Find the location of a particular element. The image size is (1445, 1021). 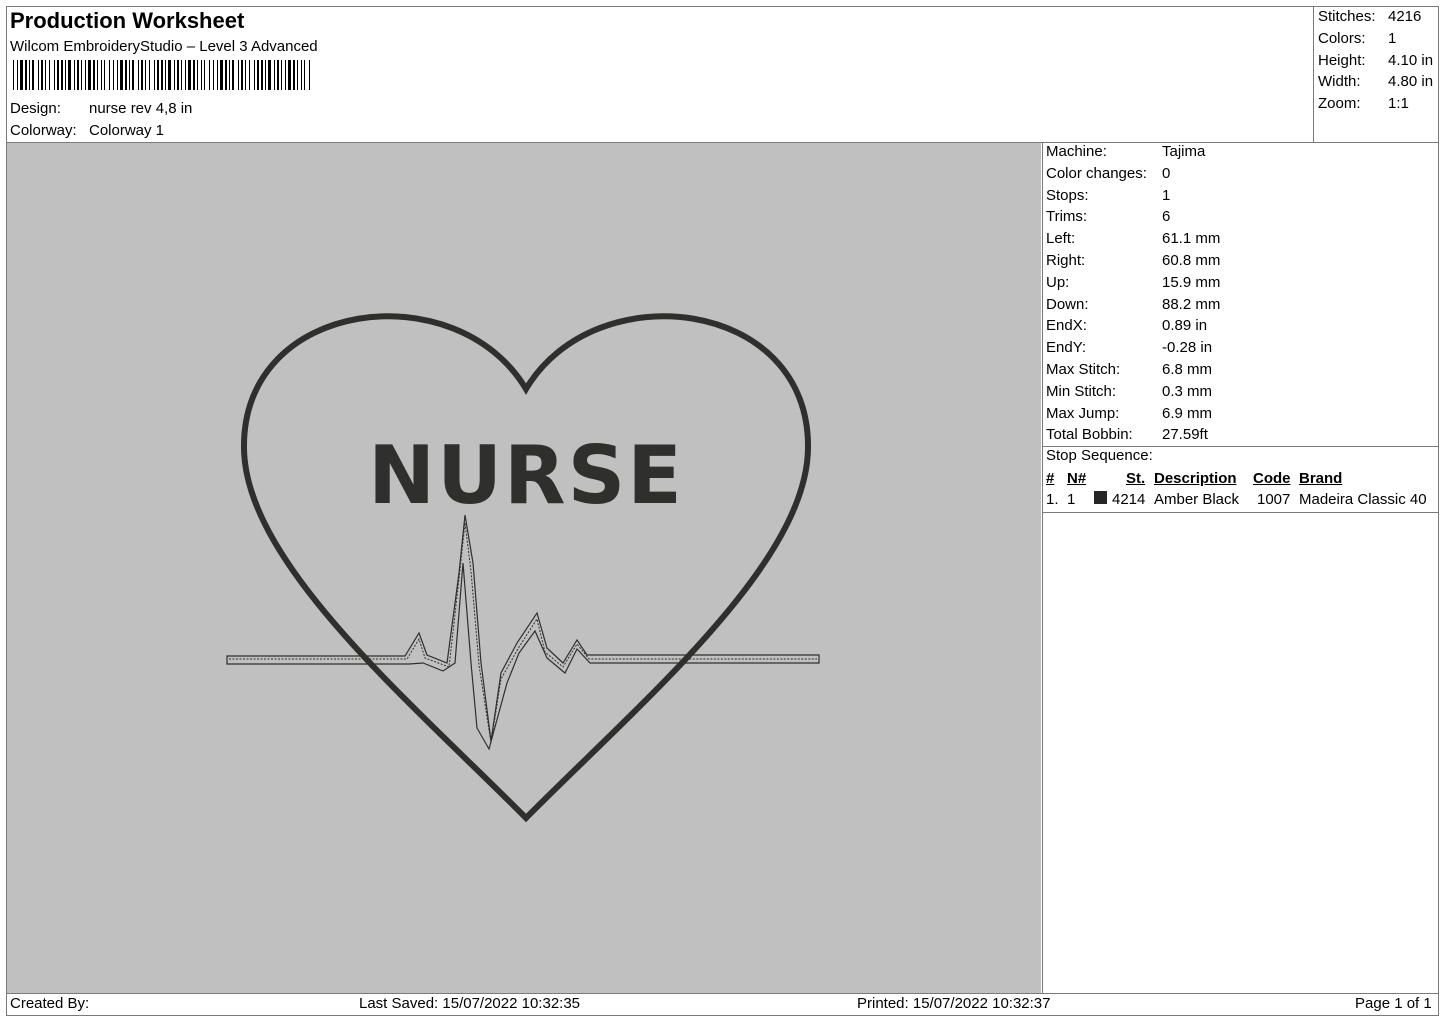

width-label: Width: is located at coordinates (1339, 82).